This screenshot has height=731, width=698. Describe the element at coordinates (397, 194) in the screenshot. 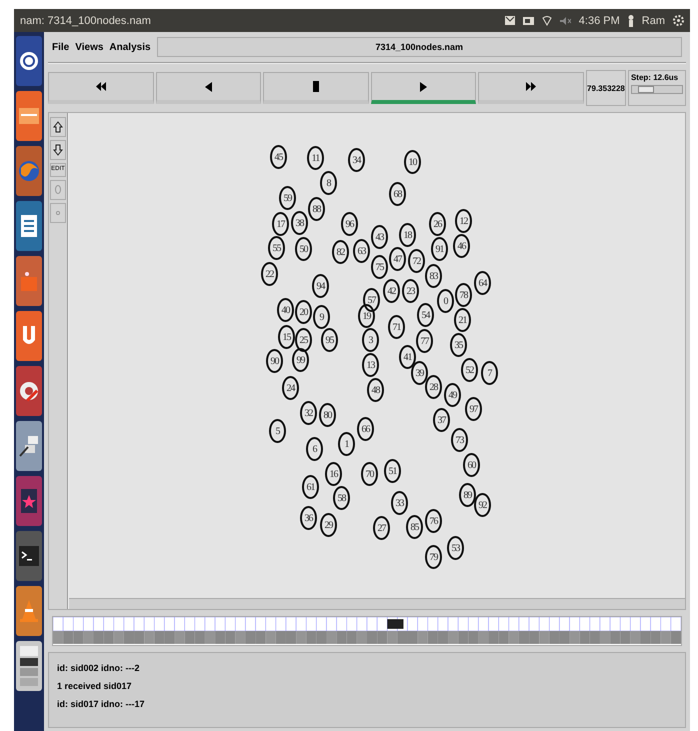

I see `node: 68` at that location.